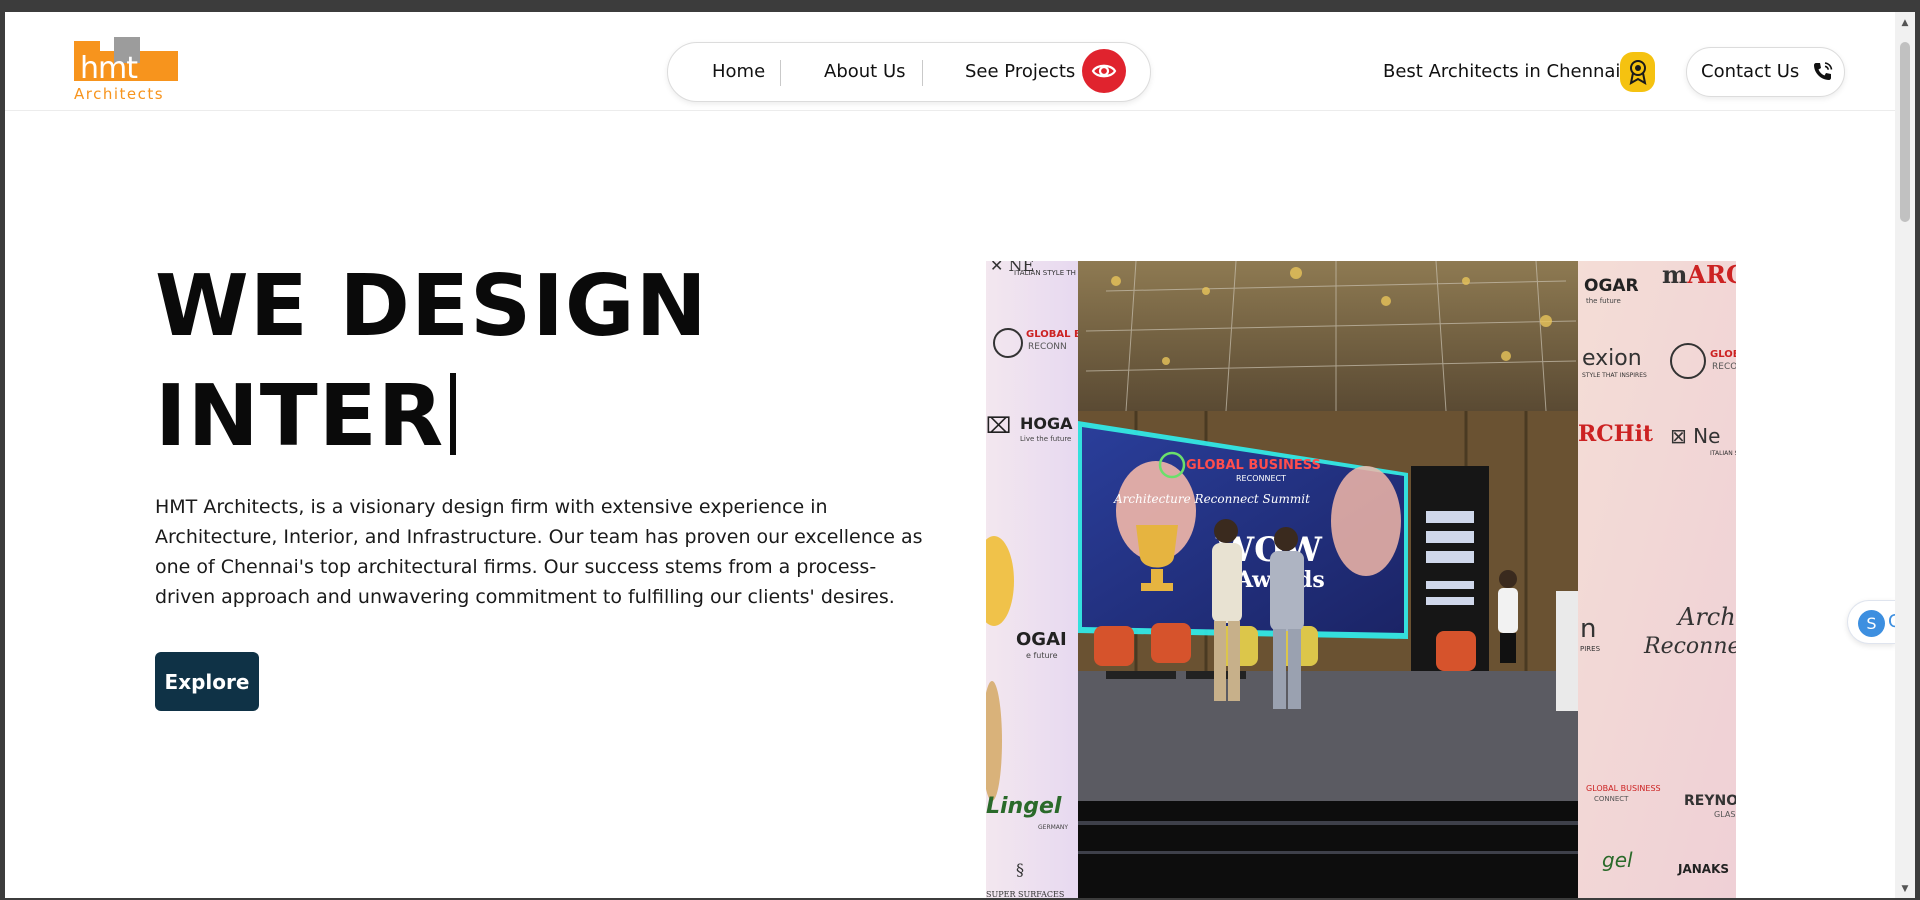 This screenshot has height=900, width=1920. What do you see at coordinates (1905, 455) in the screenshot?
I see `page-scrollbar: ▲ ▼` at bounding box center [1905, 455].